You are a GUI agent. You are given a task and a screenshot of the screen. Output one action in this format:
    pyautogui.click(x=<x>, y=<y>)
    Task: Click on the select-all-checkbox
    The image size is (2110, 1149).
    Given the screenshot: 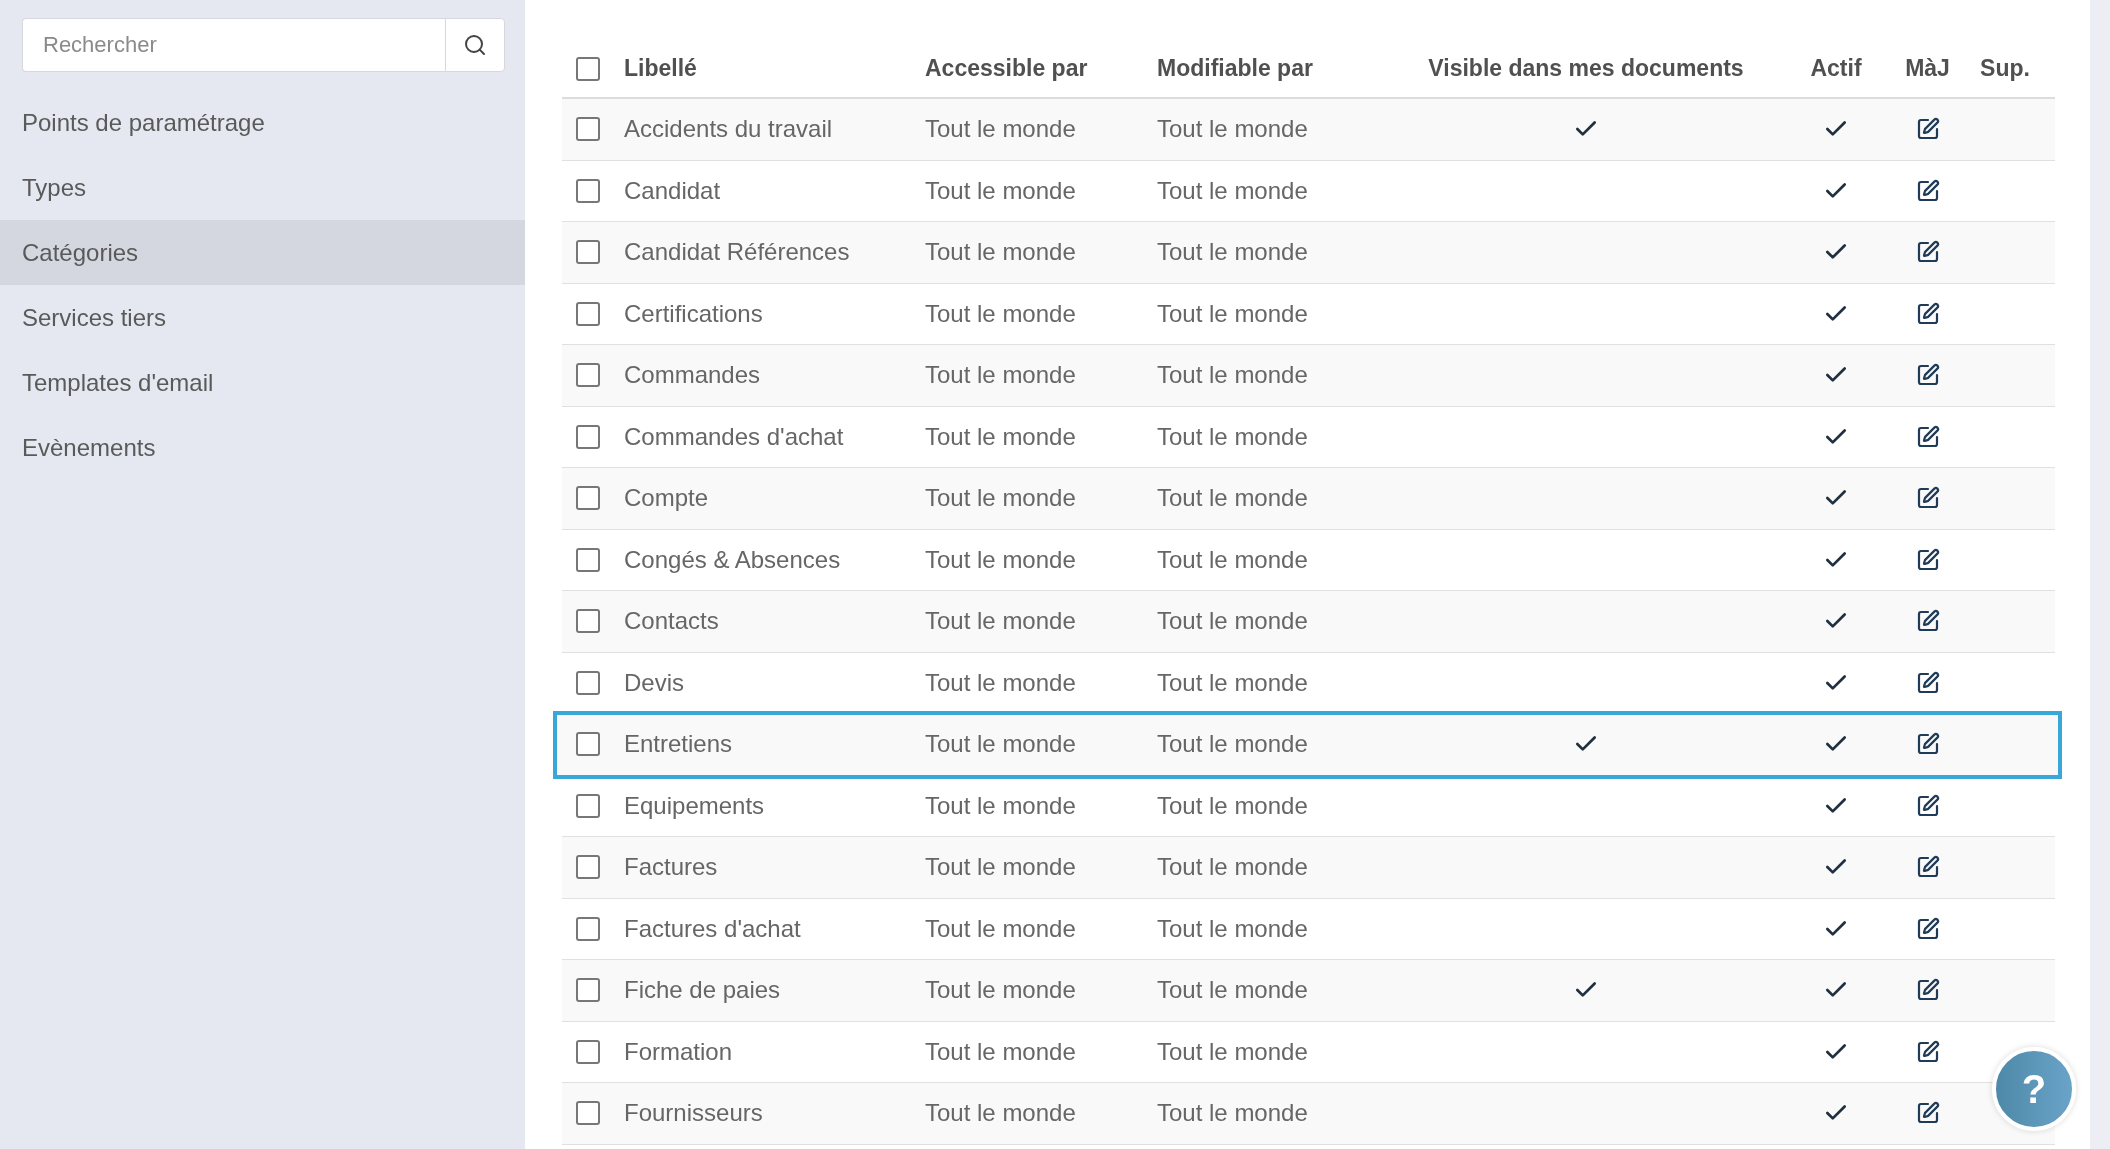 What is the action you would take?
    pyautogui.click(x=588, y=68)
    